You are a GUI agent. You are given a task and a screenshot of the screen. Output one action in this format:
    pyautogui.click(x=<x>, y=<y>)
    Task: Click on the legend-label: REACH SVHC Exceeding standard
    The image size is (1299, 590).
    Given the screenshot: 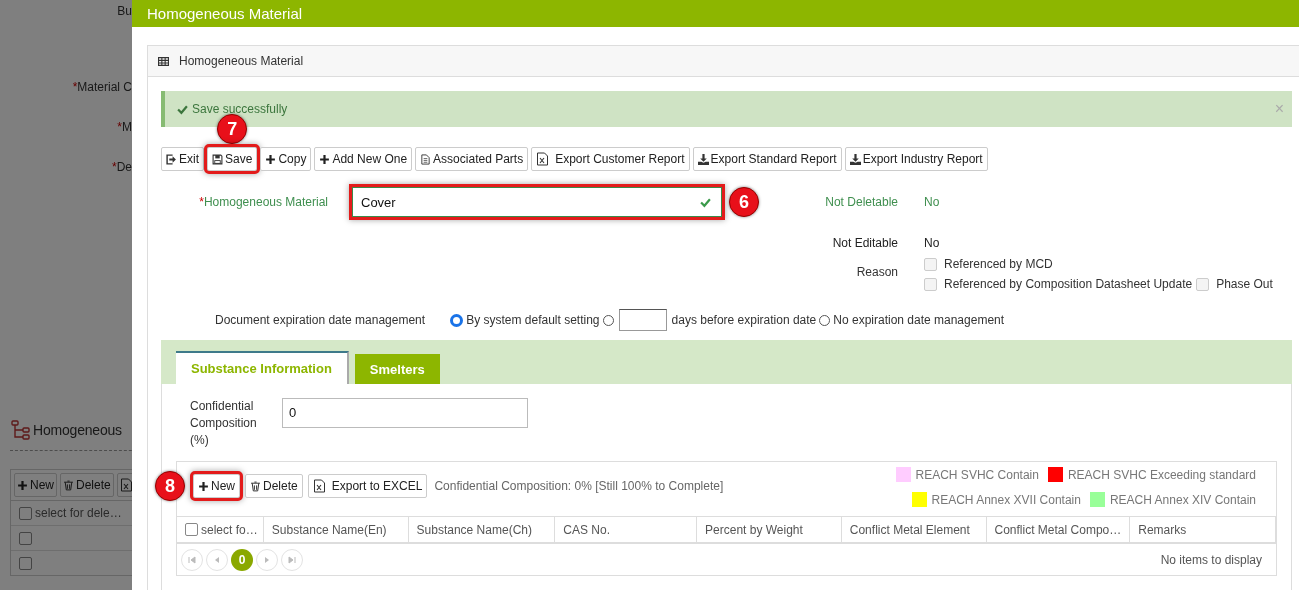 What is the action you would take?
    pyautogui.click(x=1161, y=474)
    